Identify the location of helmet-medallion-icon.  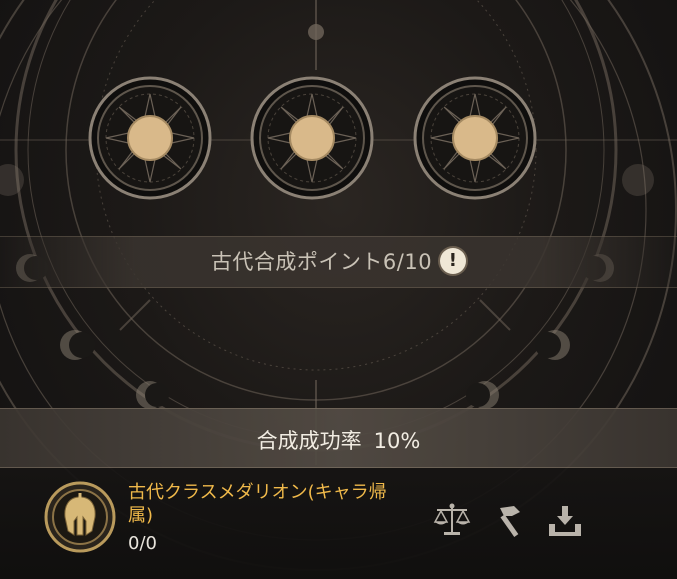
(80, 517).